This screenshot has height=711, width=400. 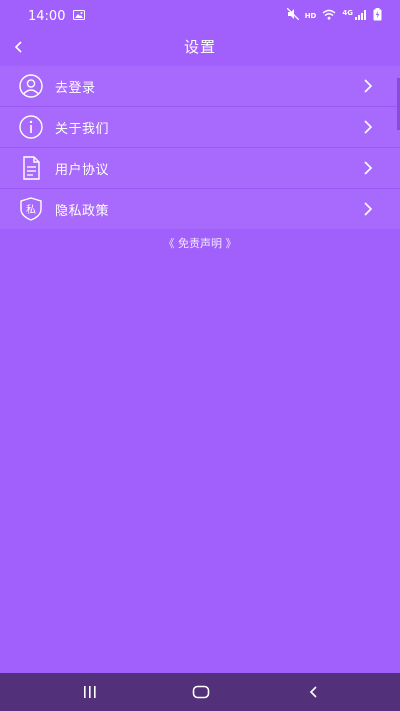 What do you see at coordinates (75, 88) in the screenshot?
I see `menu-item-label: 去登录` at bounding box center [75, 88].